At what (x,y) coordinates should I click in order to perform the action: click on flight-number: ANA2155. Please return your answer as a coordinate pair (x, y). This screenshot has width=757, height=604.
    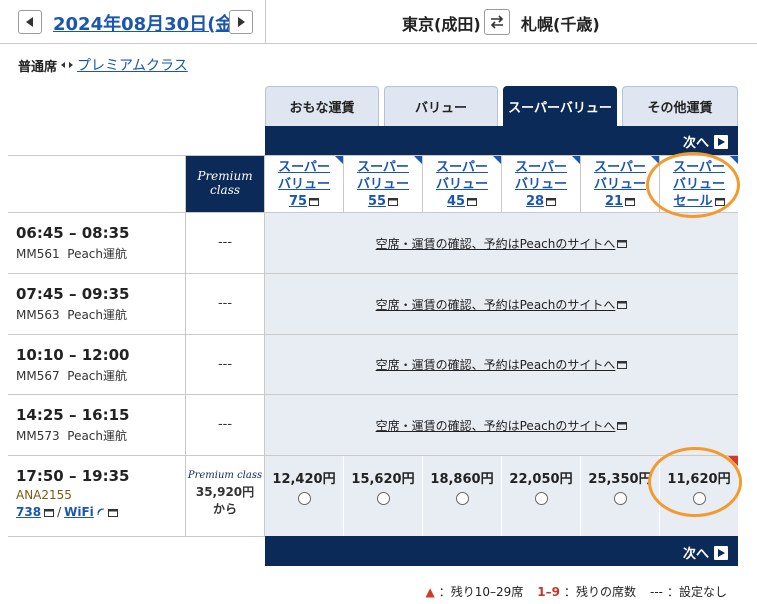
    Looking at the image, I should click on (44, 495).